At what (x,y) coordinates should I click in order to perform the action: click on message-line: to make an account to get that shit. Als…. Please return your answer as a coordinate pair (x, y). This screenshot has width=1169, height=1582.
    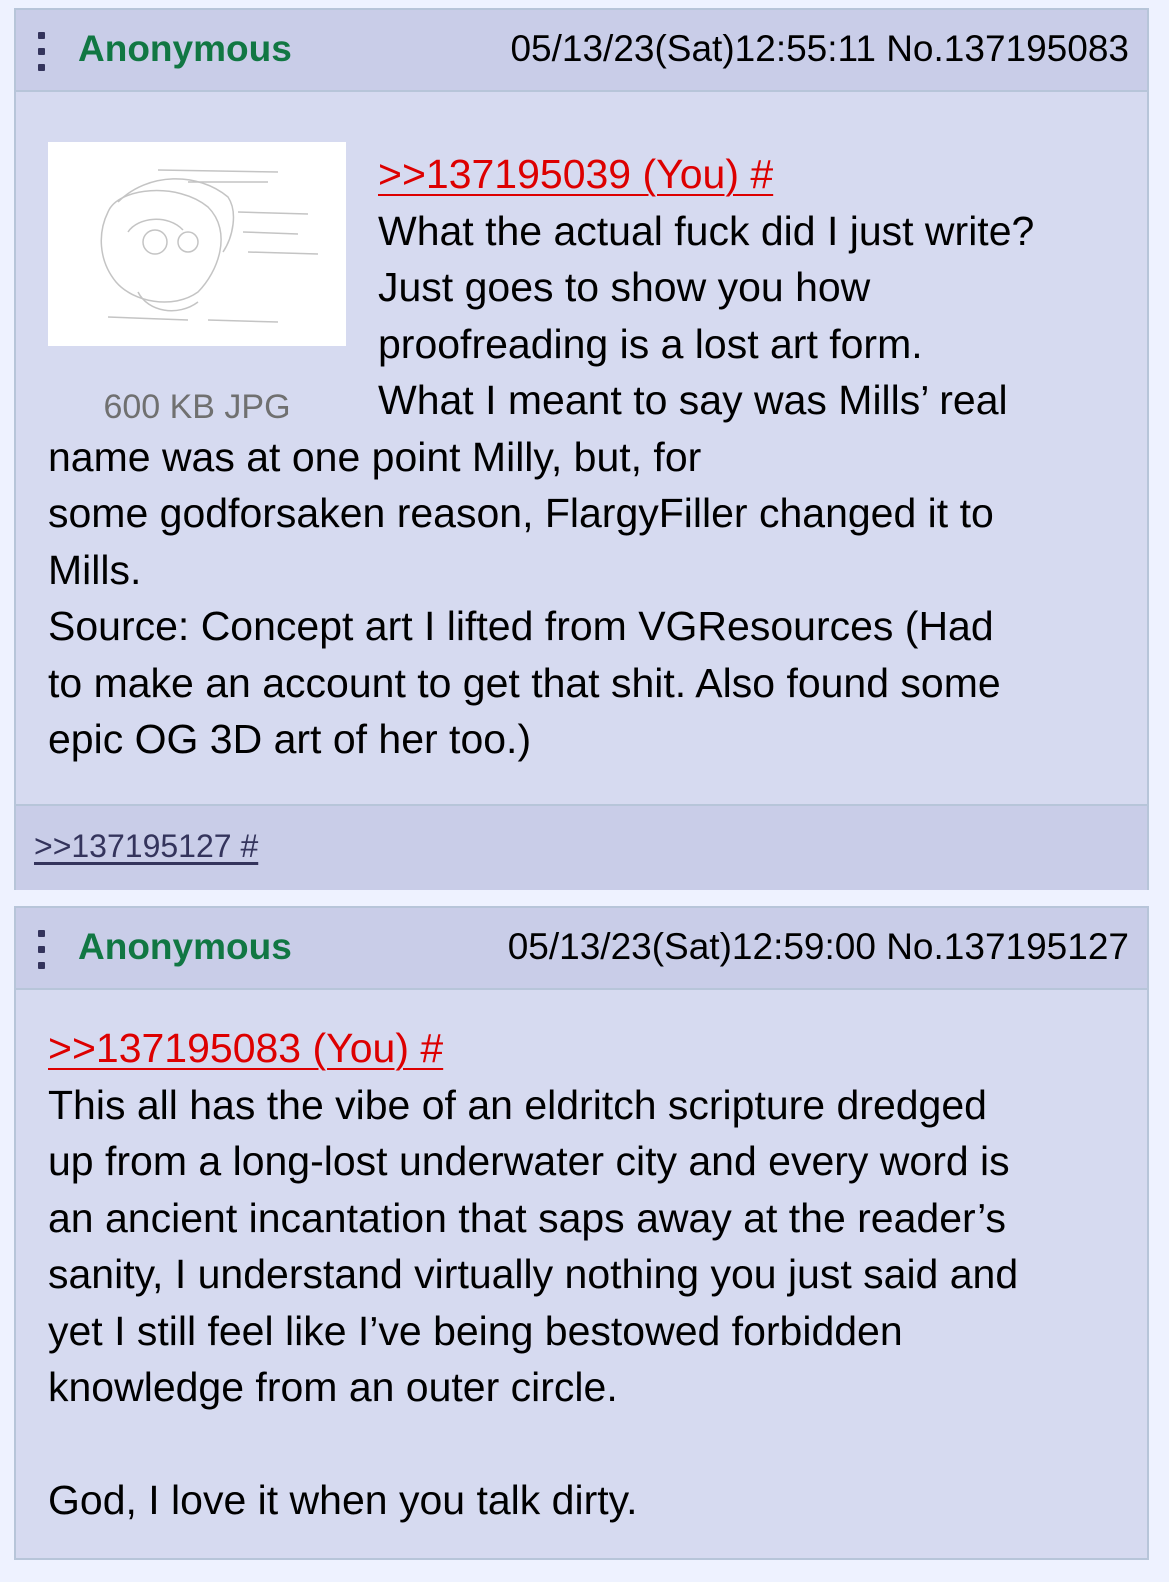
    Looking at the image, I should click on (524, 682).